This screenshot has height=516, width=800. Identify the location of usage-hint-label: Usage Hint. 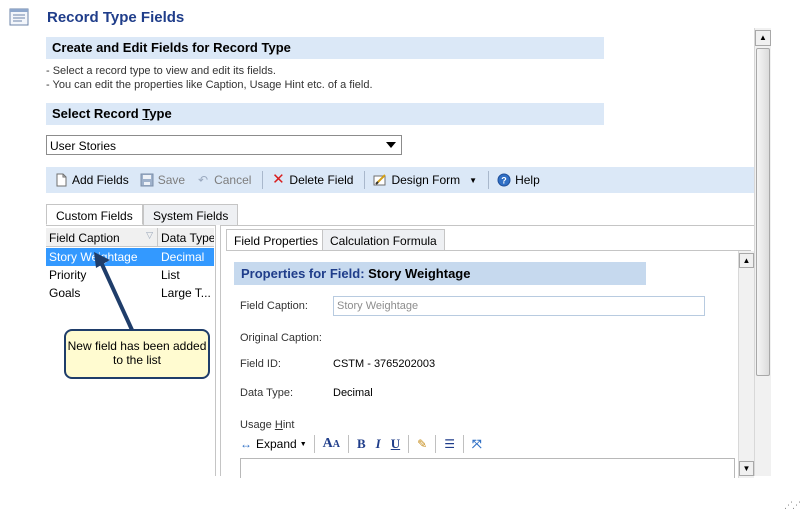
(267, 425).